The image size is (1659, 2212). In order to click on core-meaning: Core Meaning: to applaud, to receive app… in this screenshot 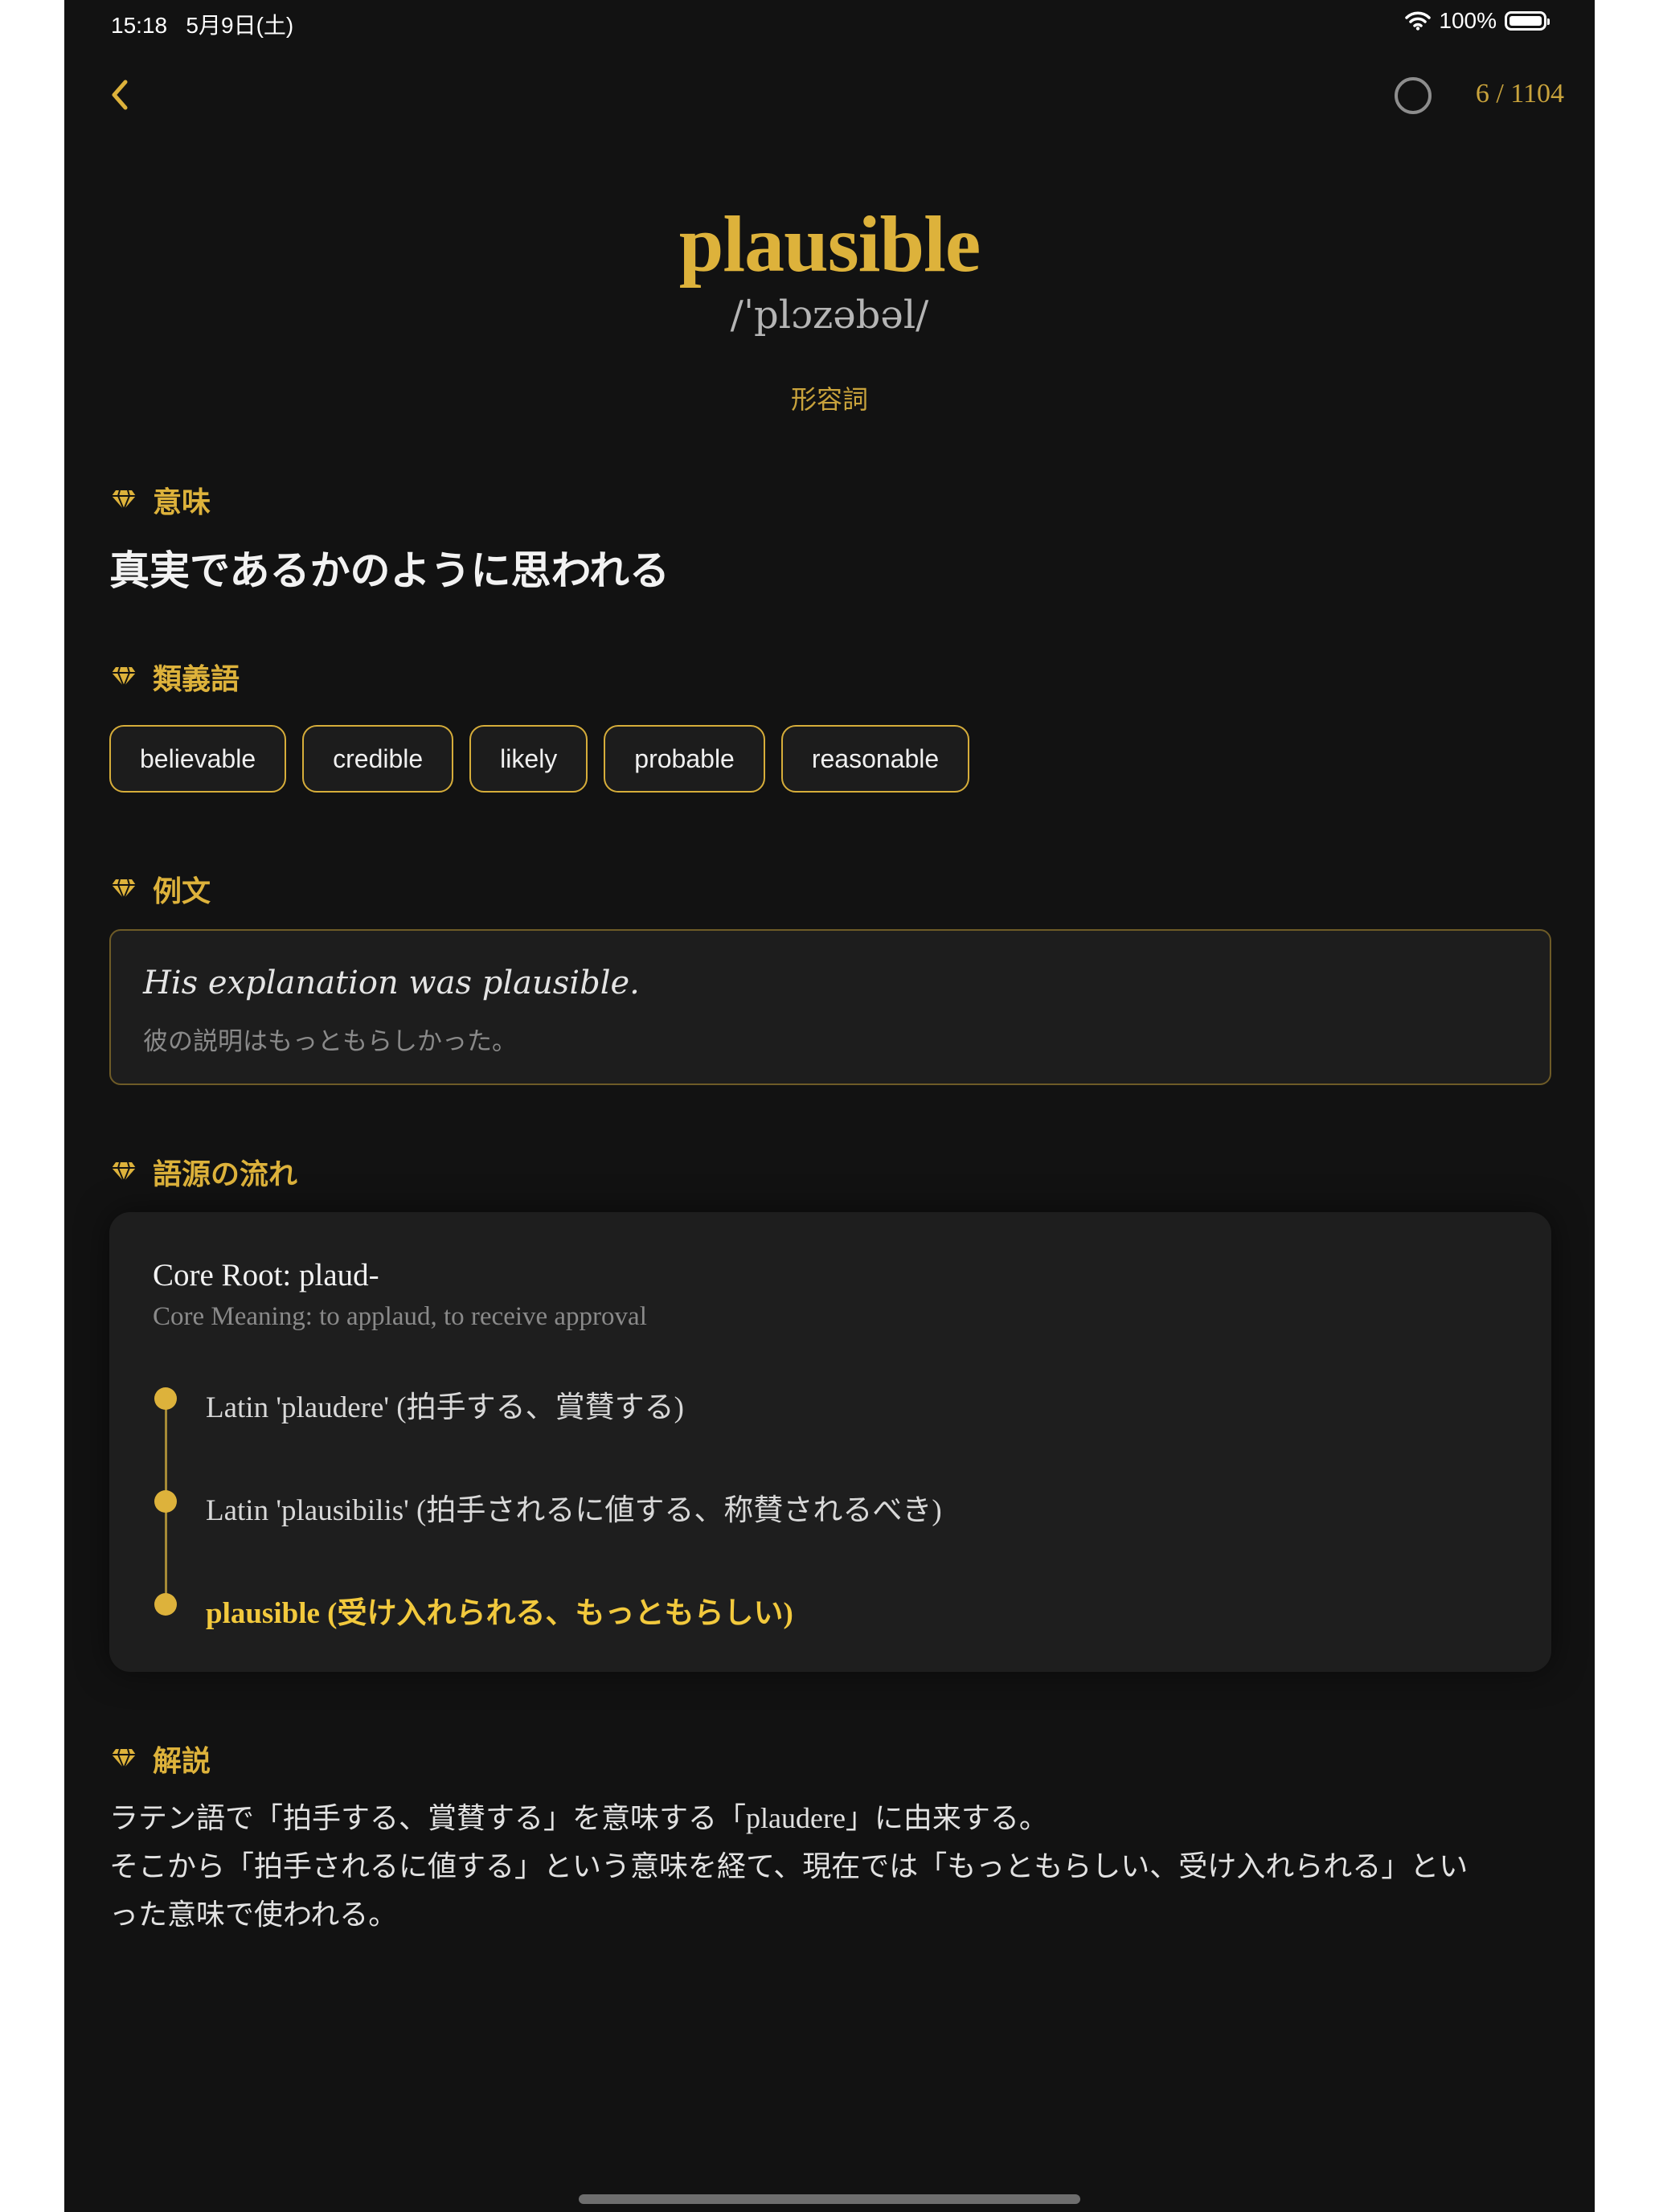, I will do `click(400, 1316)`.